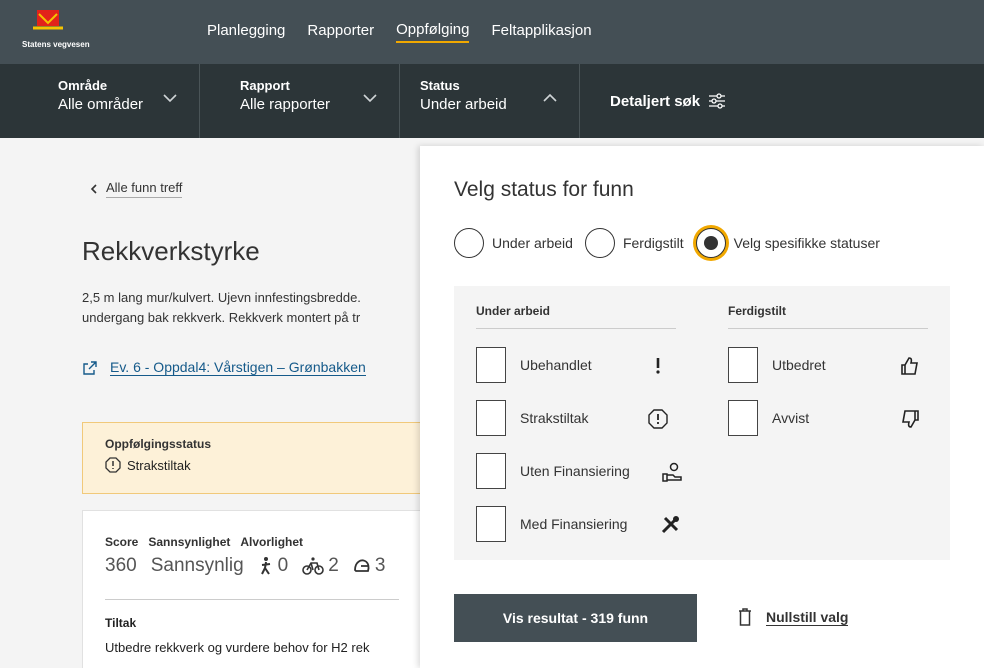 Image resolution: width=984 pixels, height=668 pixels. I want to click on back-link: Alle funn treff, so click(136, 189).